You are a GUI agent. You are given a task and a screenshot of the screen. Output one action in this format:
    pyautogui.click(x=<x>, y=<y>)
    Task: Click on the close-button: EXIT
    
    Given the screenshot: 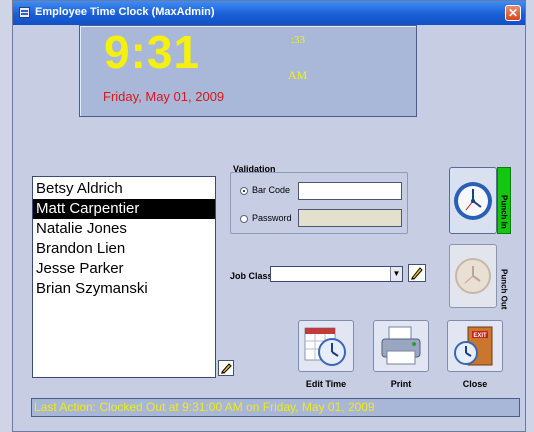 What is the action you would take?
    pyautogui.click(x=475, y=346)
    